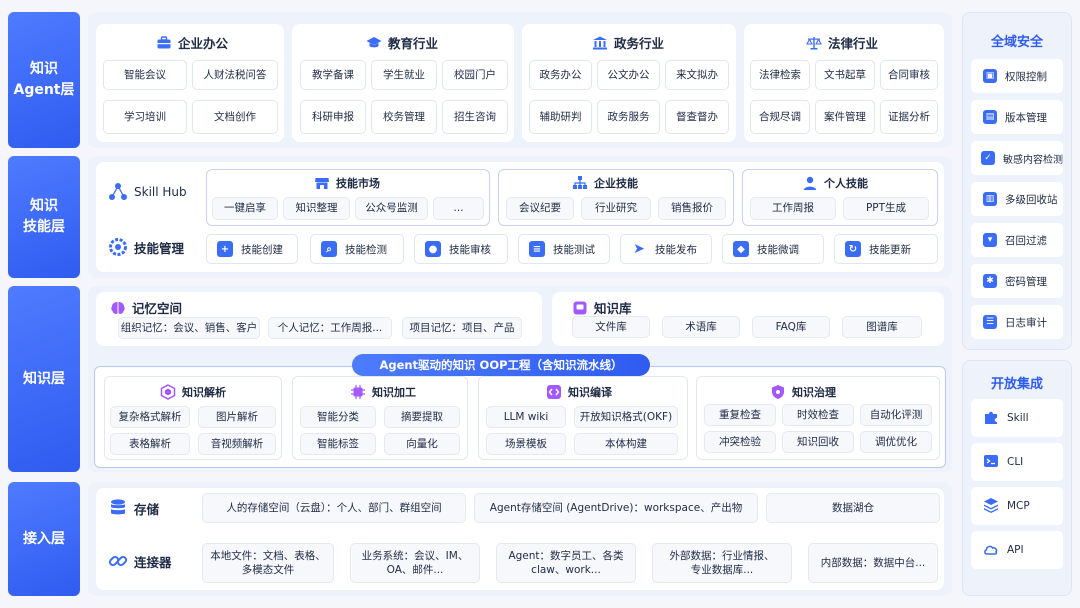 This screenshot has height=608, width=1080. Describe the element at coordinates (501, 365) in the screenshot. I see `knowledge-pipeline-banner: Agent驱动的知识 OOP工程（含知识流水线）` at that location.